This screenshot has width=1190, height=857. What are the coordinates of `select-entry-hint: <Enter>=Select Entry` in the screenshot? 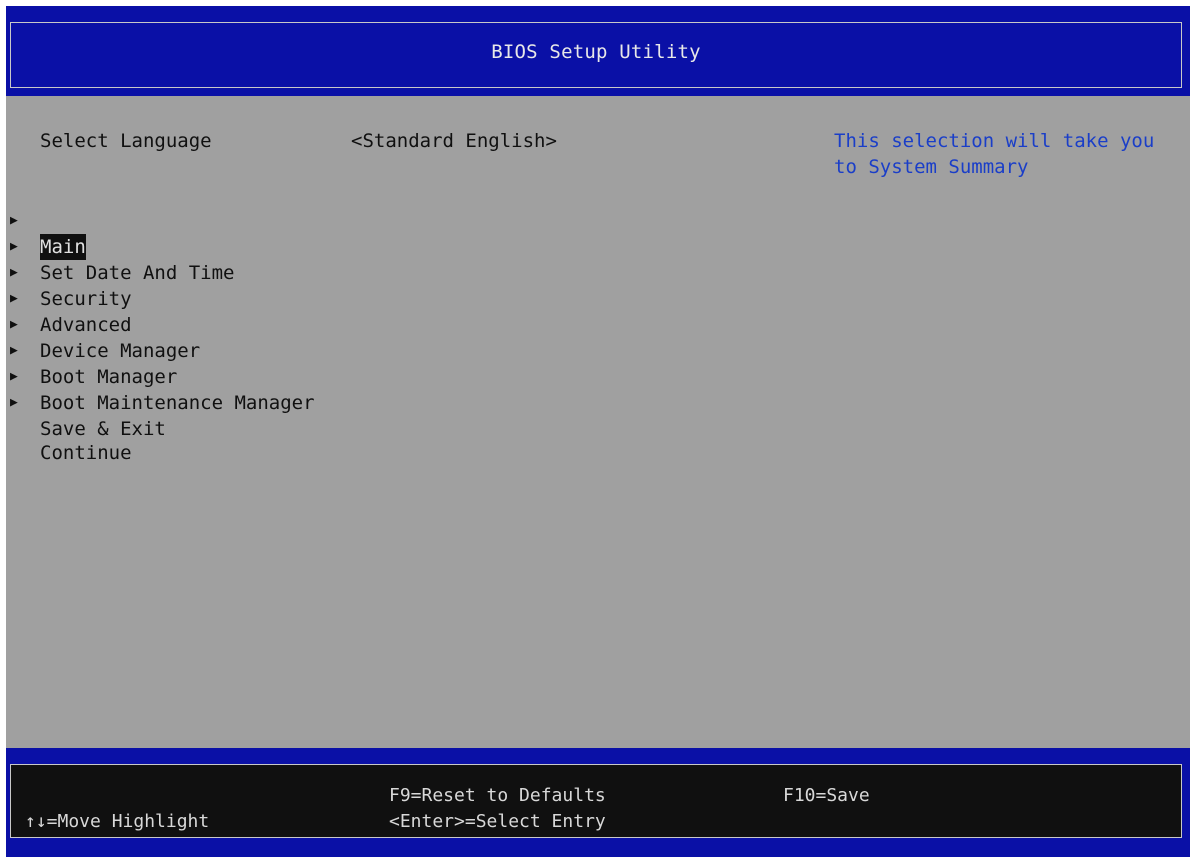 It's located at (497, 821).